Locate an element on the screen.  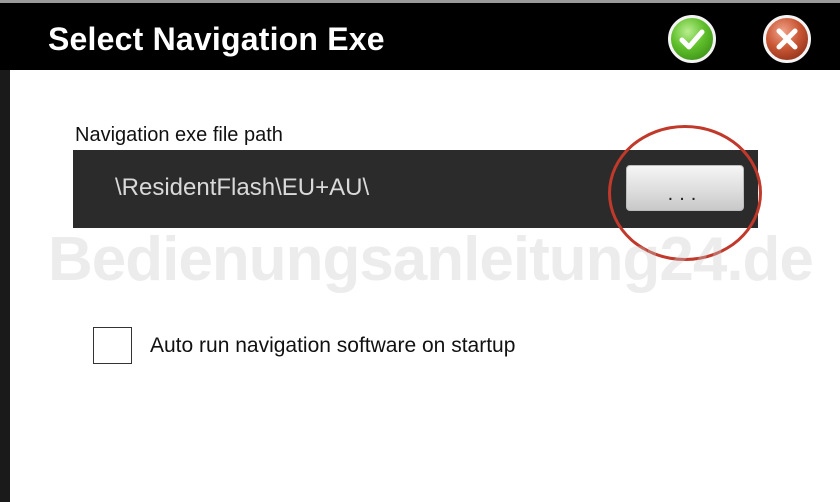
confirm-button is located at coordinates (692, 39).